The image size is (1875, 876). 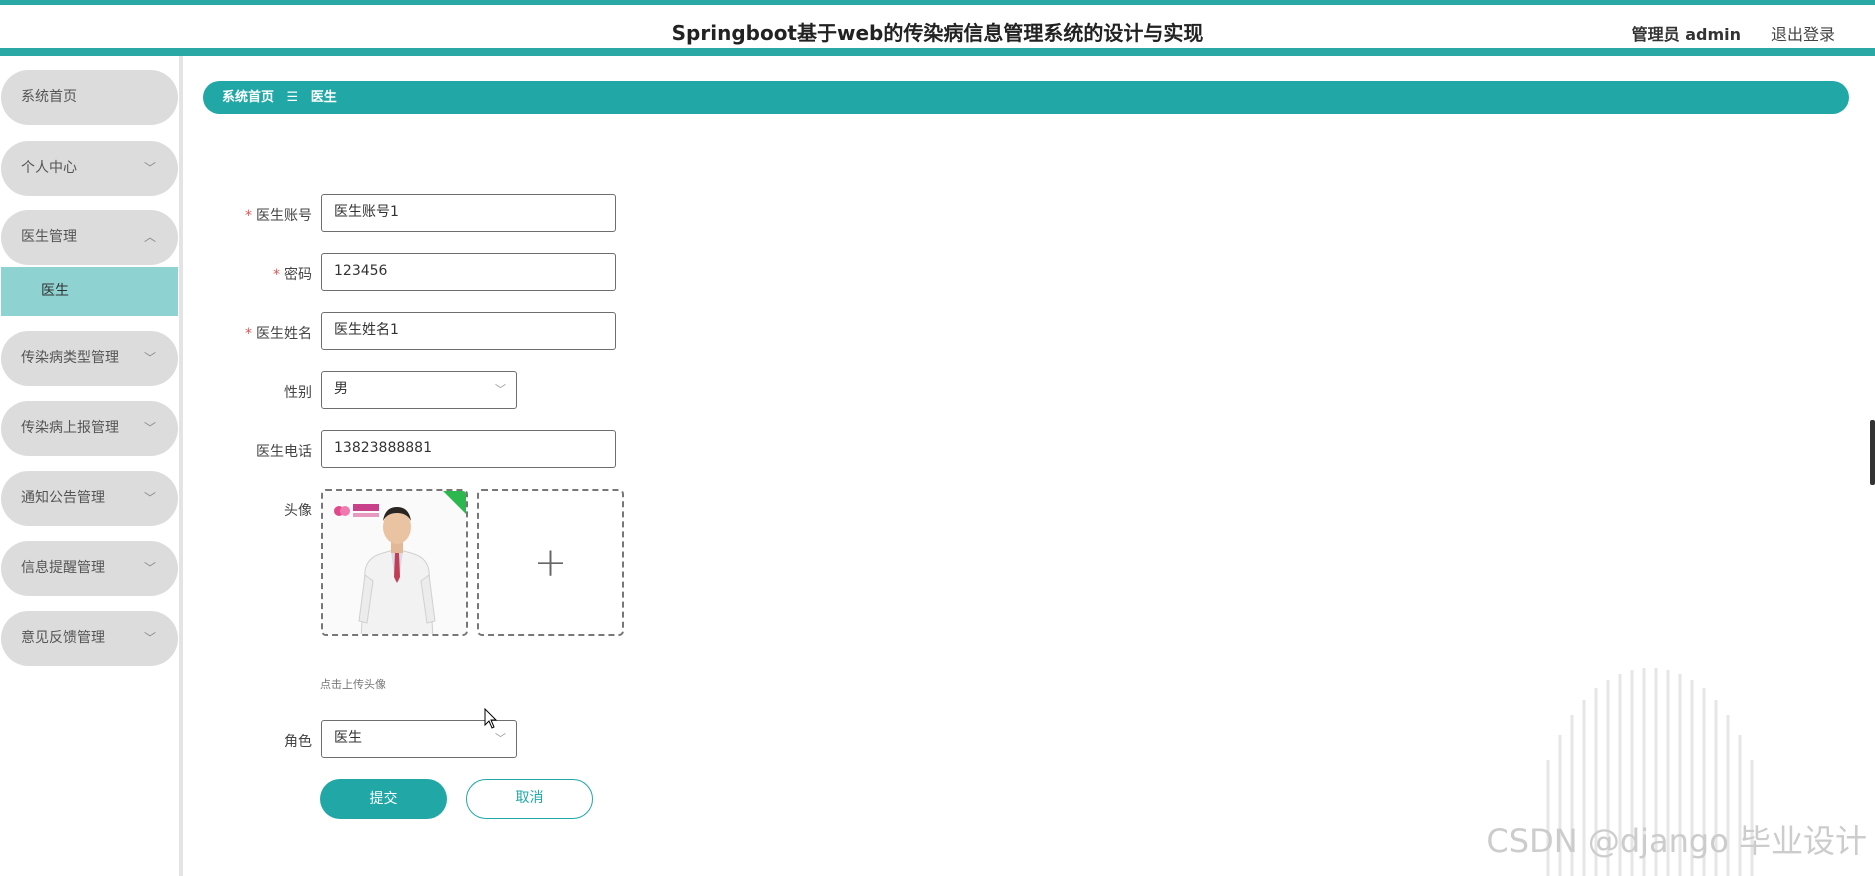 What do you see at coordinates (468, 272) in the screenshot?
I see `password-input: 123456` at bounding box center [468, 272].